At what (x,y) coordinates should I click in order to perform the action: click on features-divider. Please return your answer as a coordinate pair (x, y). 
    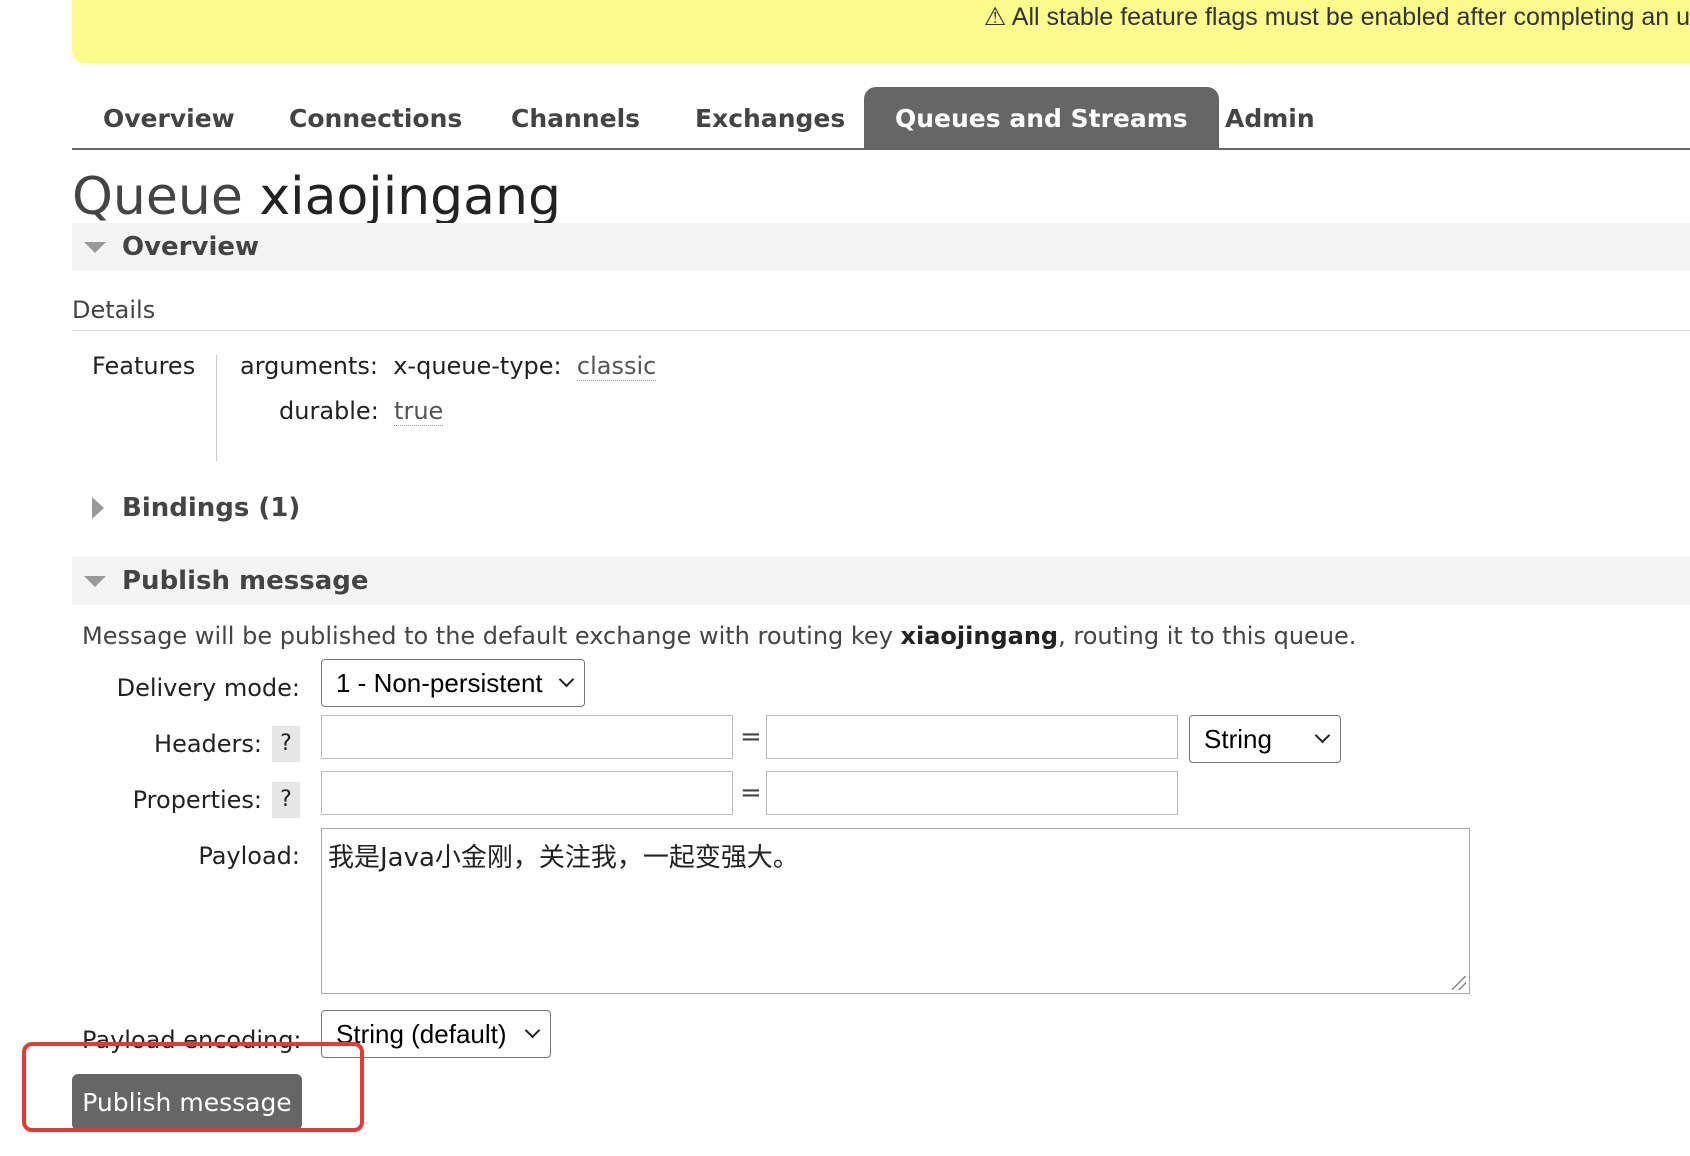
    Looking at the image, I should click on (216, 408).